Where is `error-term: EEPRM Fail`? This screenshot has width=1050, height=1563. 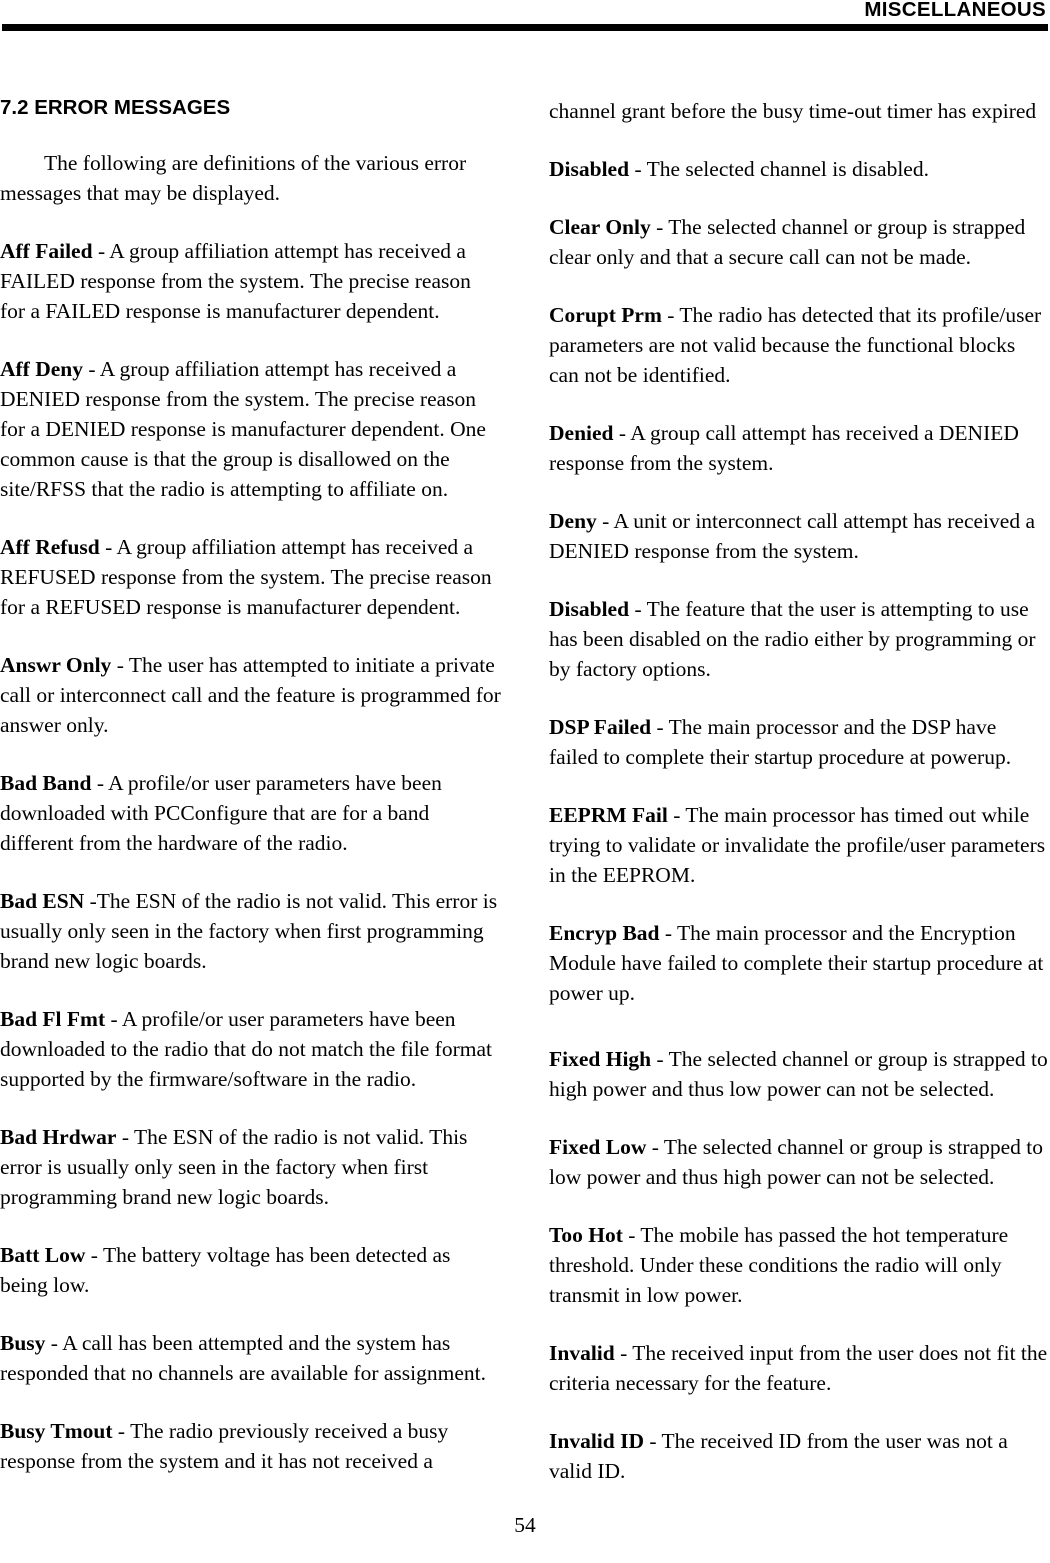 error-term: EEPRM Fail is located at coordinates (608, 815).